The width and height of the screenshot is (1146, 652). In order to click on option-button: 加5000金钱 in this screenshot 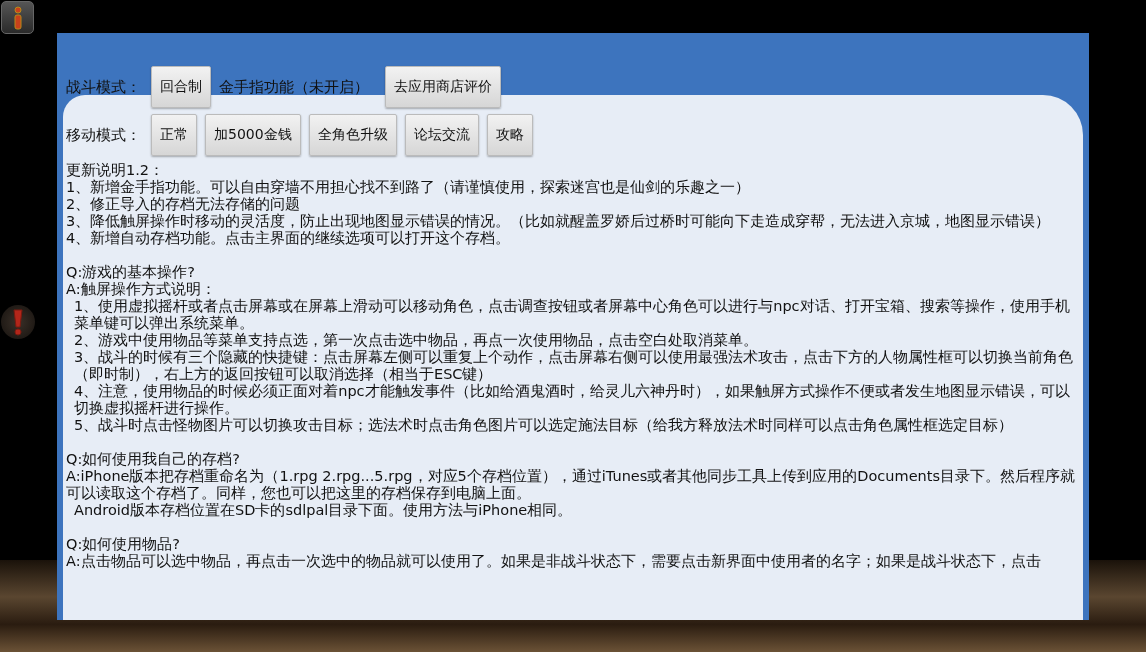, I will do `click(253, 135)`.